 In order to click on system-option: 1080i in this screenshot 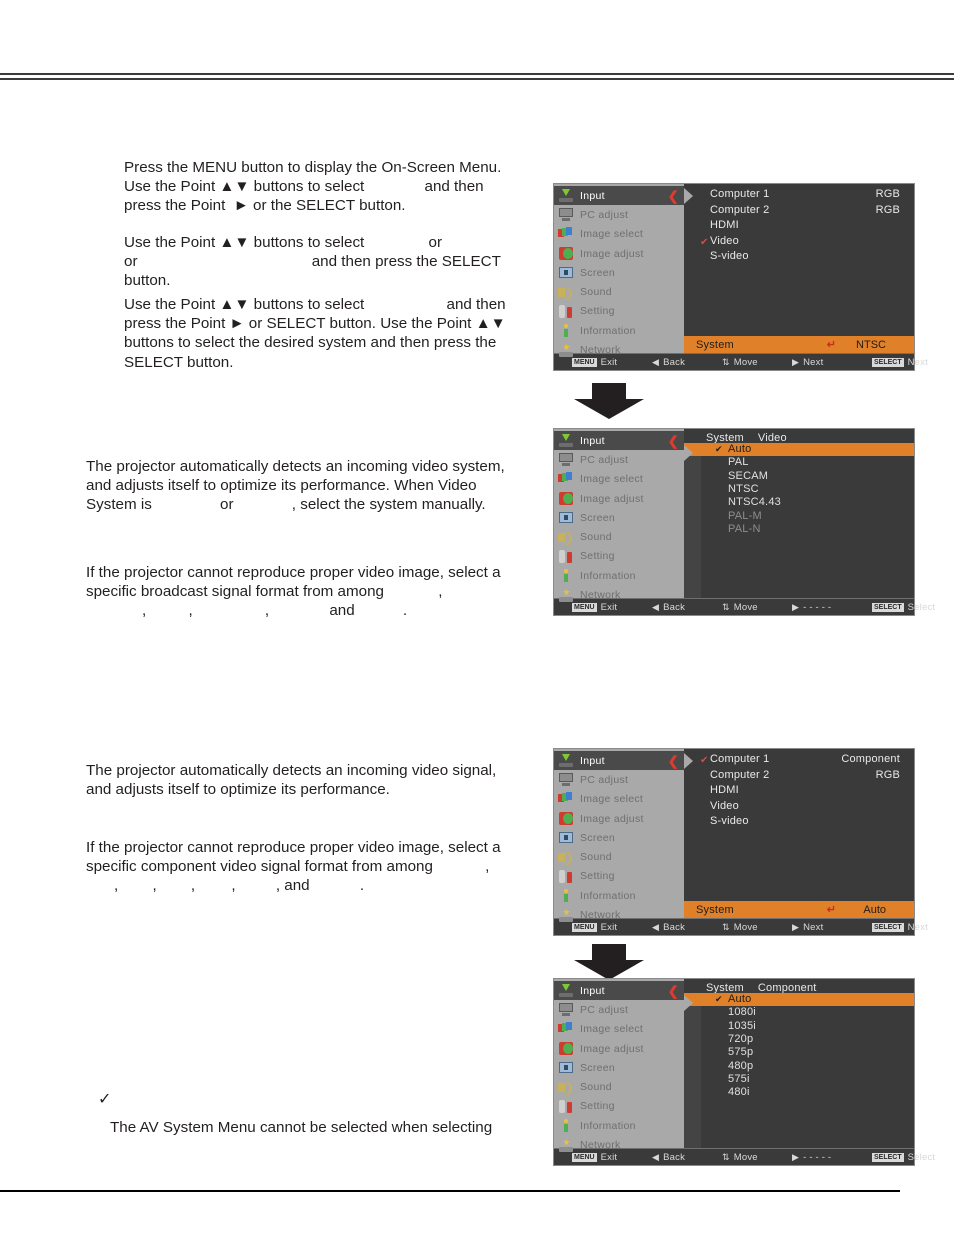, I will do `click(799, 1012)`.